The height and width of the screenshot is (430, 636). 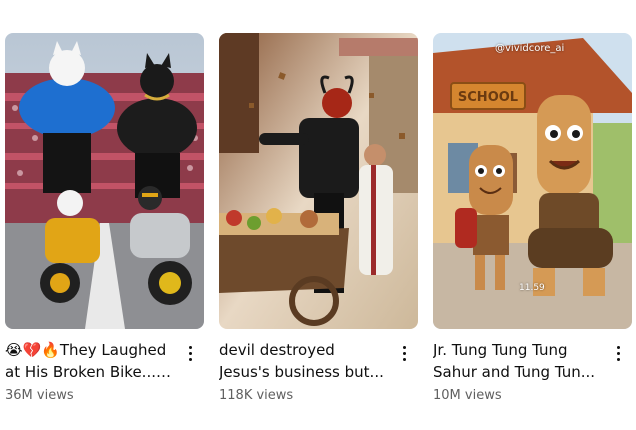 I want to click on view-count: 36M views, so click(x=39, y=395).